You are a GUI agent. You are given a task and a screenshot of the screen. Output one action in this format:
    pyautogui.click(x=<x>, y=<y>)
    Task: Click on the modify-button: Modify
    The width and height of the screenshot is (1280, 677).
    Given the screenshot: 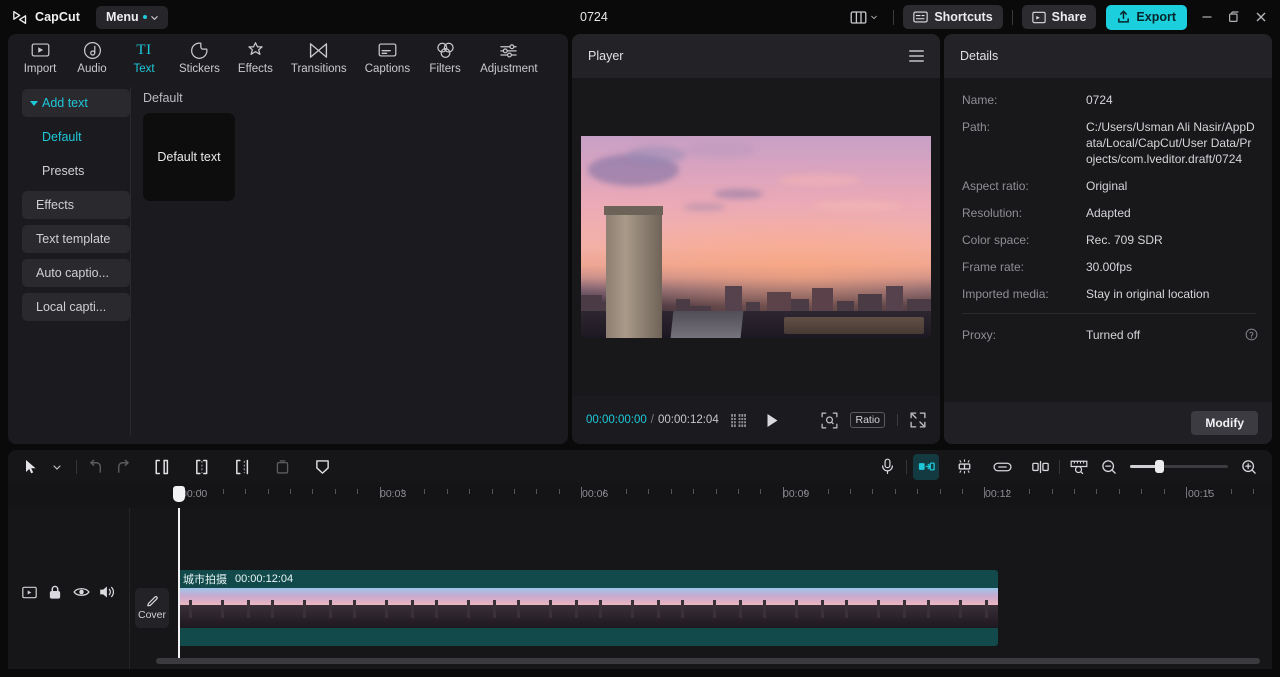 What is the action you would take?
    pyautogui.click(x=1224, y=423)
    